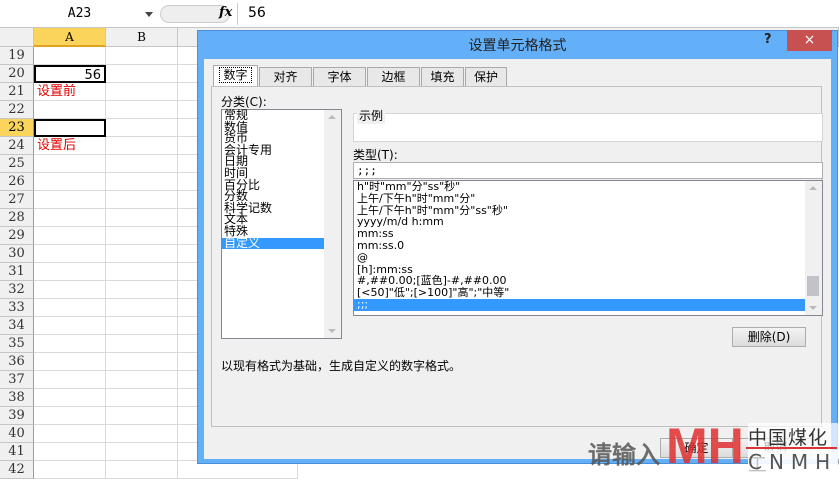 Image resolution: width=839 pixels, height=479 pixels. What do you see at coordinates (142, 218) in the screenshot?
I see `cell-B28` at bounding box center [142, 218].